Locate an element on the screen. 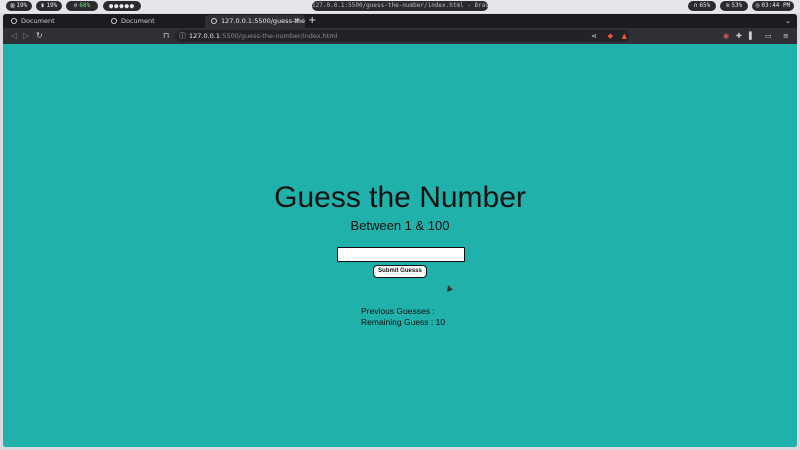  share-icon: ⋖ is located at coordinates (594, 36).